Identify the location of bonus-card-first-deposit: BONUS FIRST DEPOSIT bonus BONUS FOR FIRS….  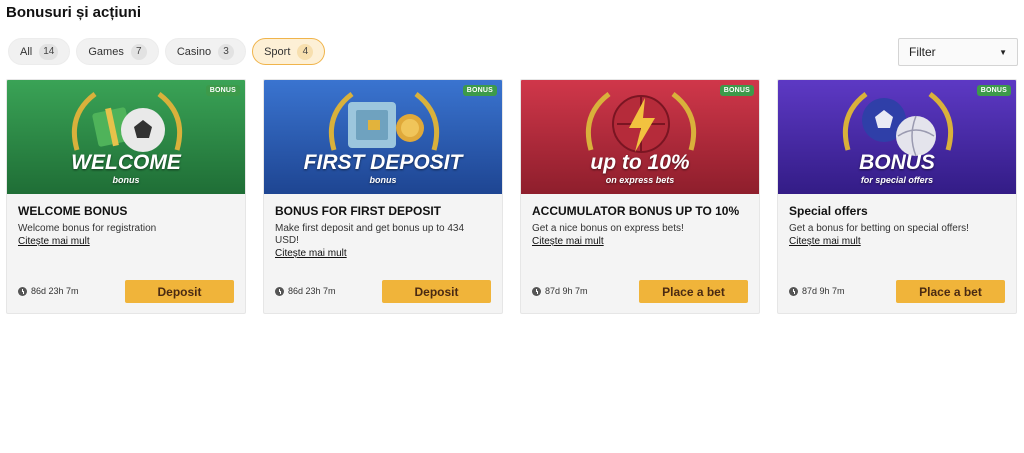
(383, 196).